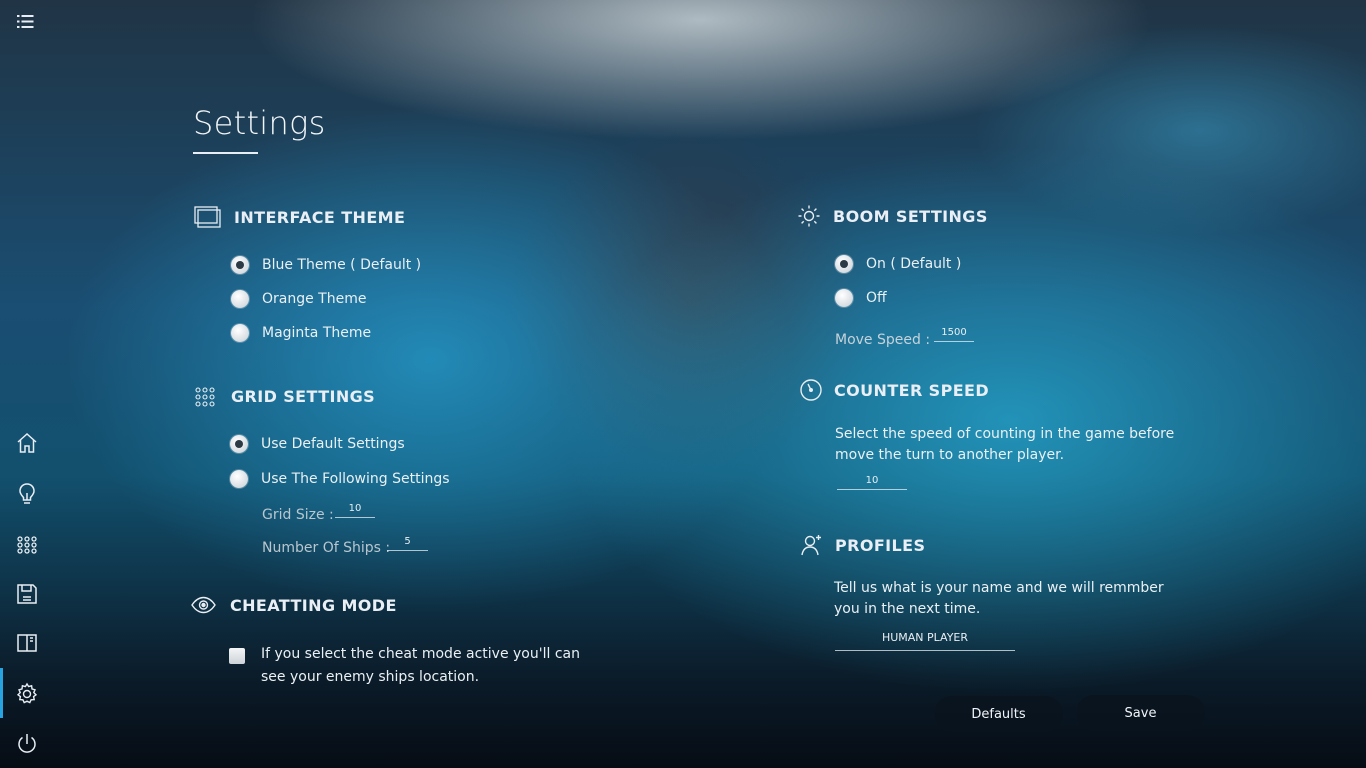 The image size is (1366, 768). What do you see at coordinates (317, 333) in the screenshot?
I see `theme-option-label: Maginta Theme` at bounding box center [317, 333].